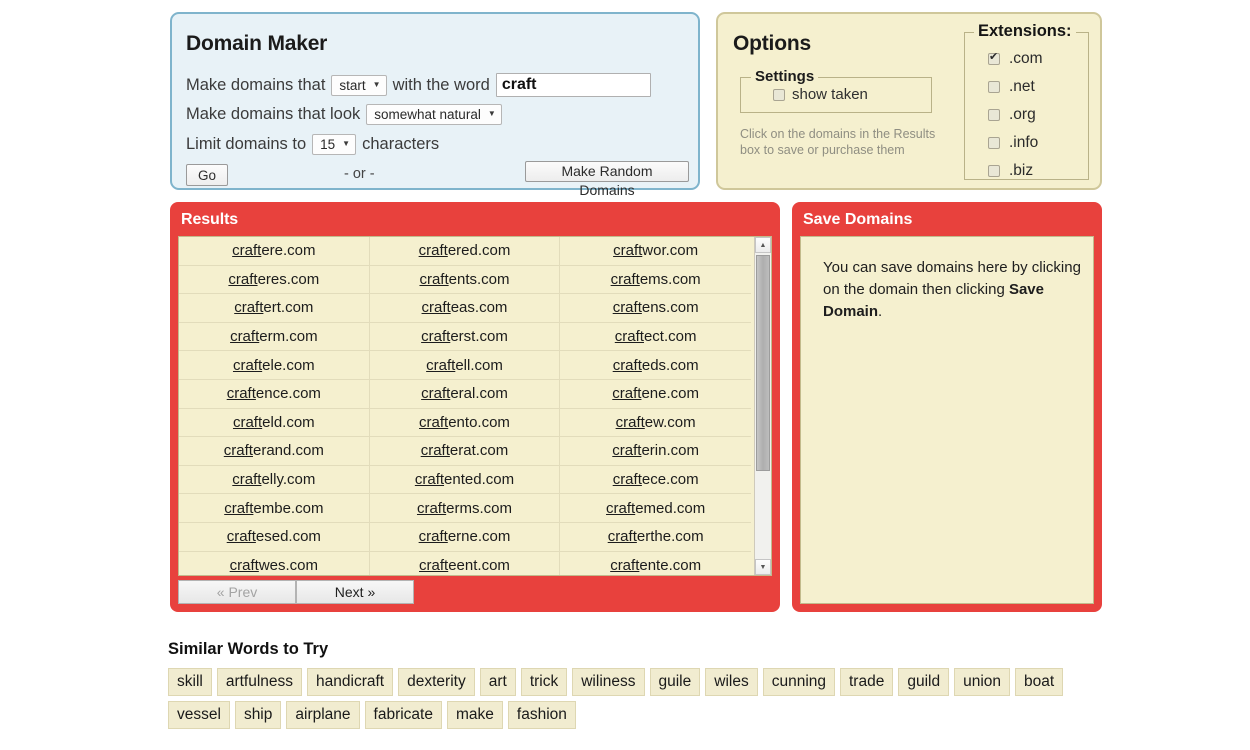 The image size is (1250, 750). Describe the element at coordinates (1015, 115) in the screenshot. I see `extension-row-org: .org` at that location.